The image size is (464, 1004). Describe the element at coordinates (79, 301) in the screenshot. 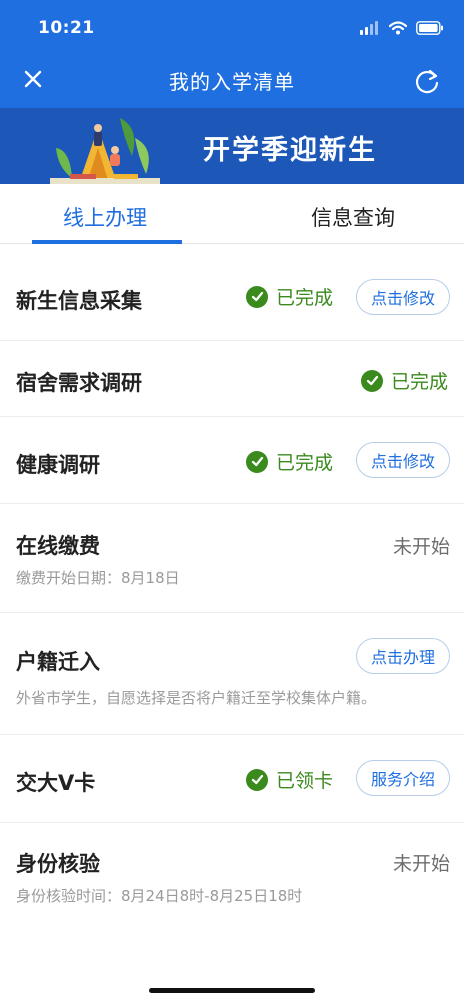

I see `item-title: 新生信息采集` at that location.